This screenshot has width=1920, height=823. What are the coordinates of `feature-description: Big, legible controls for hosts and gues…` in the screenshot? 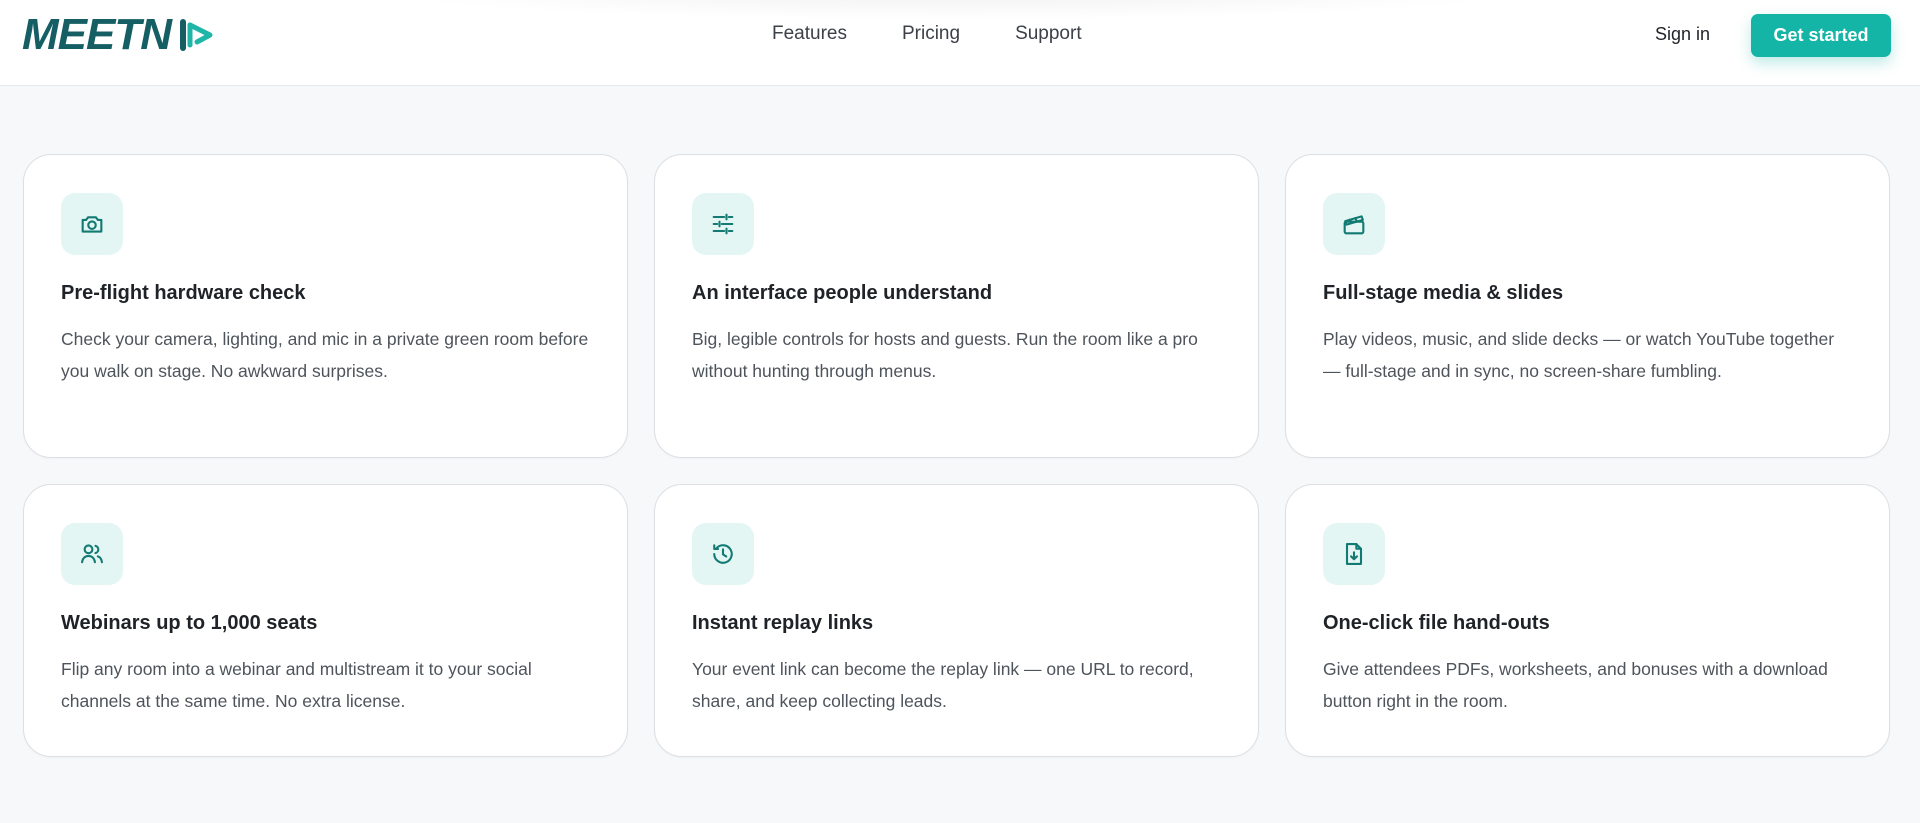 It's located at (945, 355).